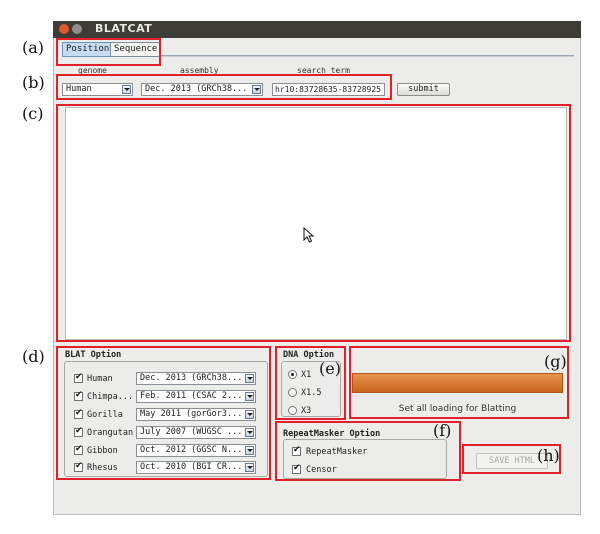  I want to click on marker-f: (f), so click(442, 430).